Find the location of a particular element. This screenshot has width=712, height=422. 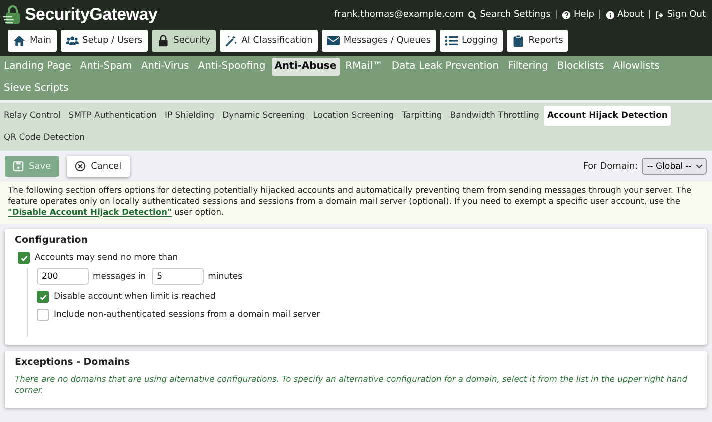

section-tab: Relay Control is located at coordinates (32, 116).